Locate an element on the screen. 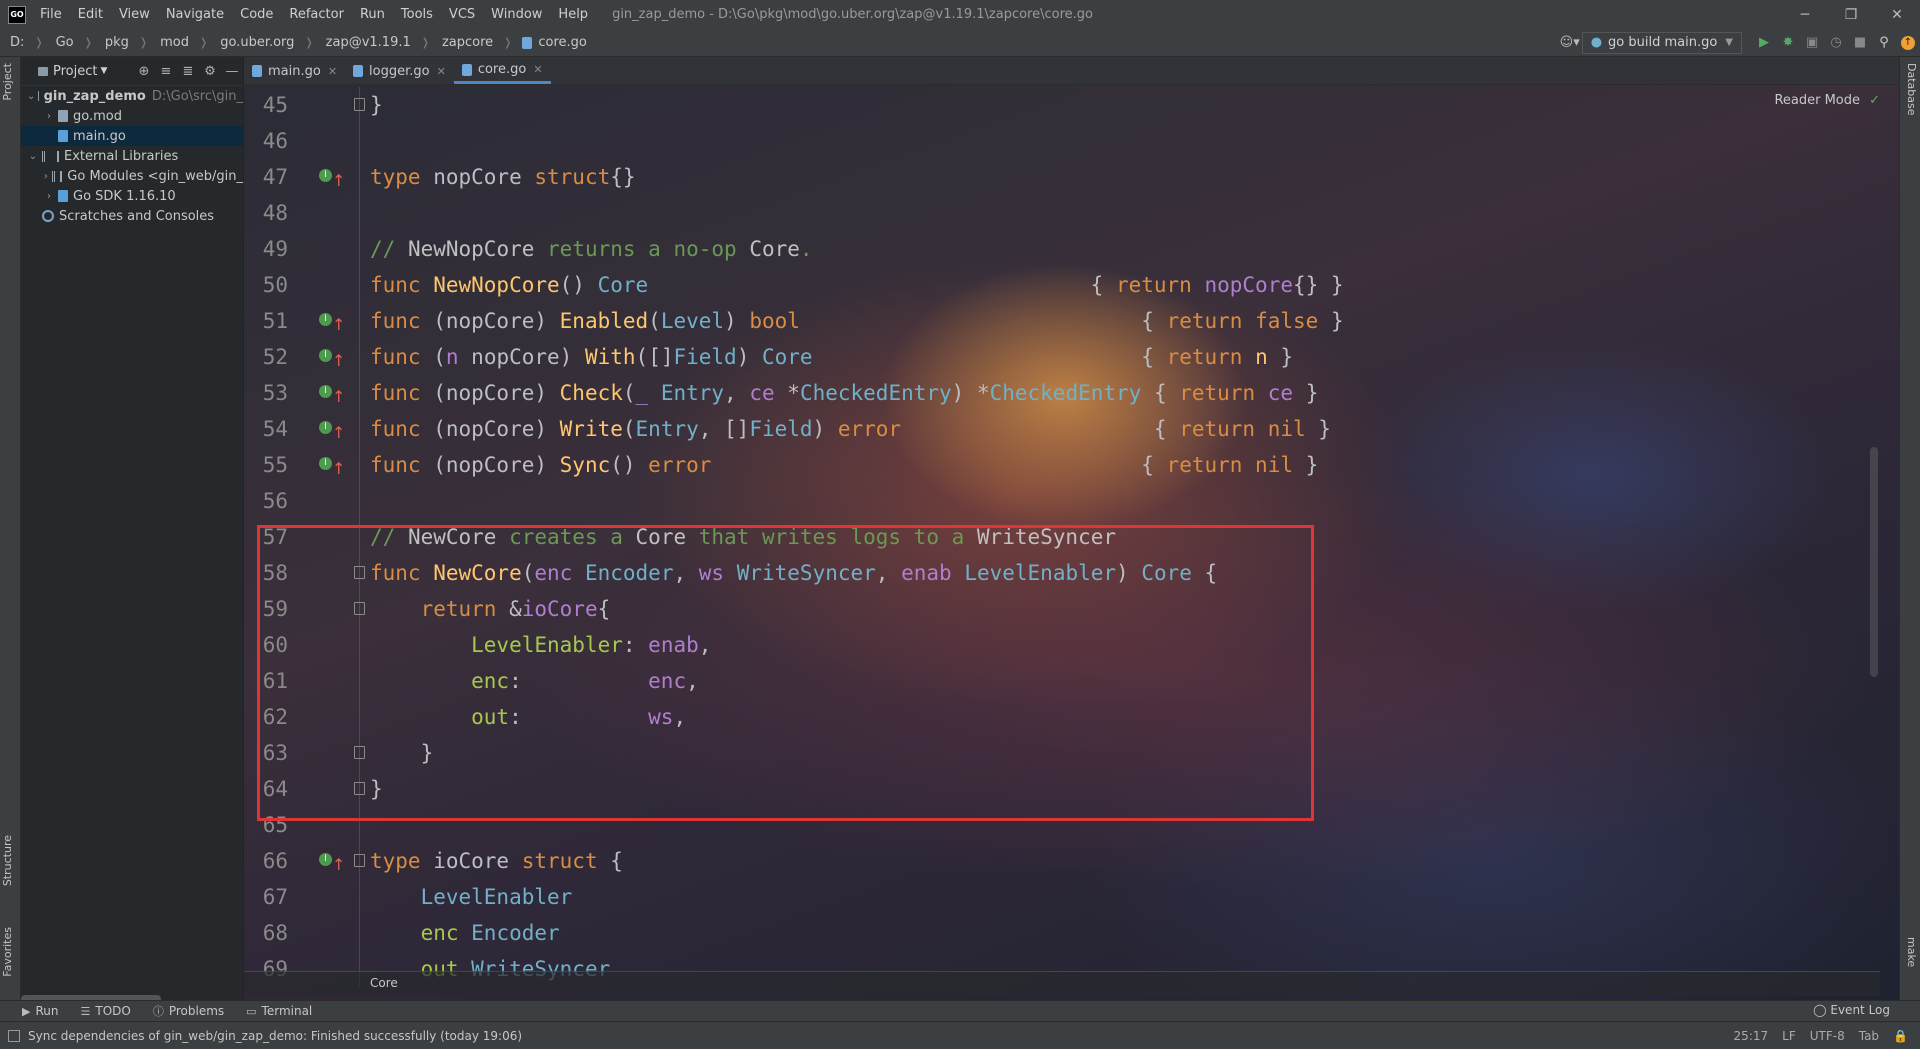  file-encoding: UTF-8 is located at coordinates (1827, 1036).